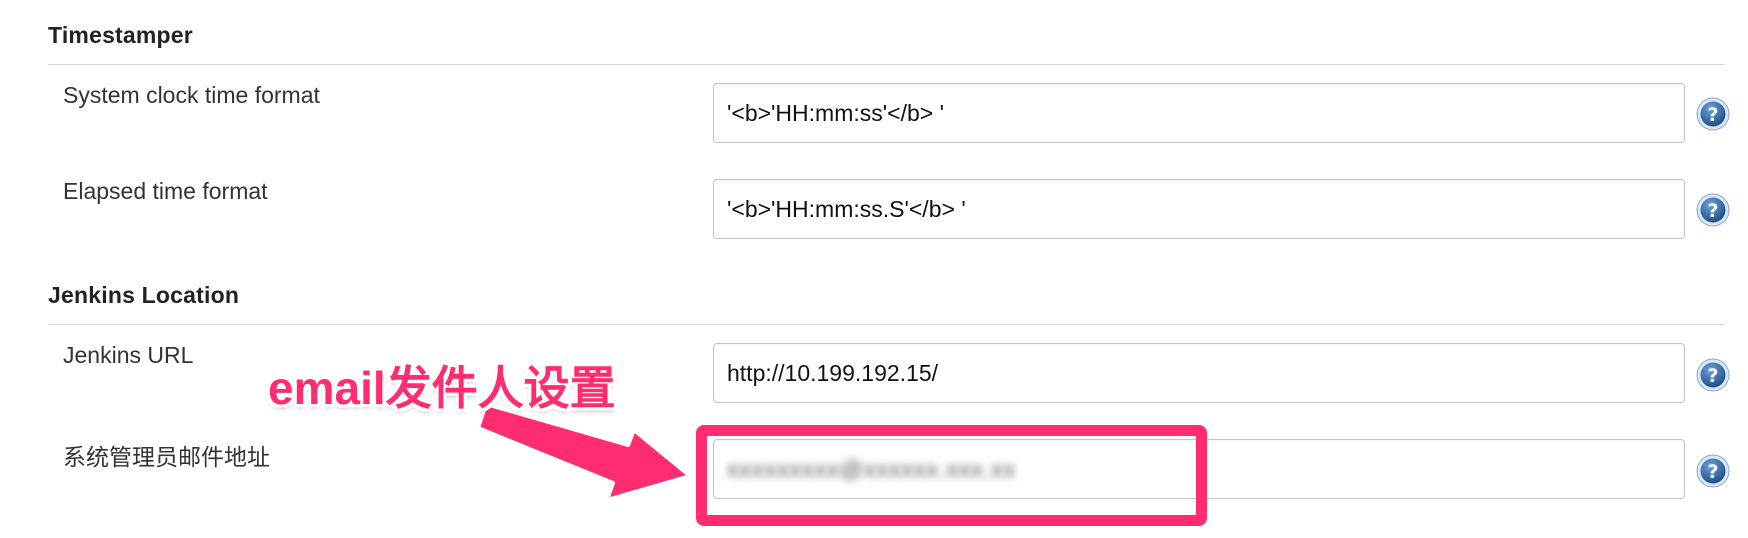 This screenshot has height=538, width=1748. Describe the element at coordinates (951, 475) in the screenshot. I see `annotation-highlight-box` at that location.